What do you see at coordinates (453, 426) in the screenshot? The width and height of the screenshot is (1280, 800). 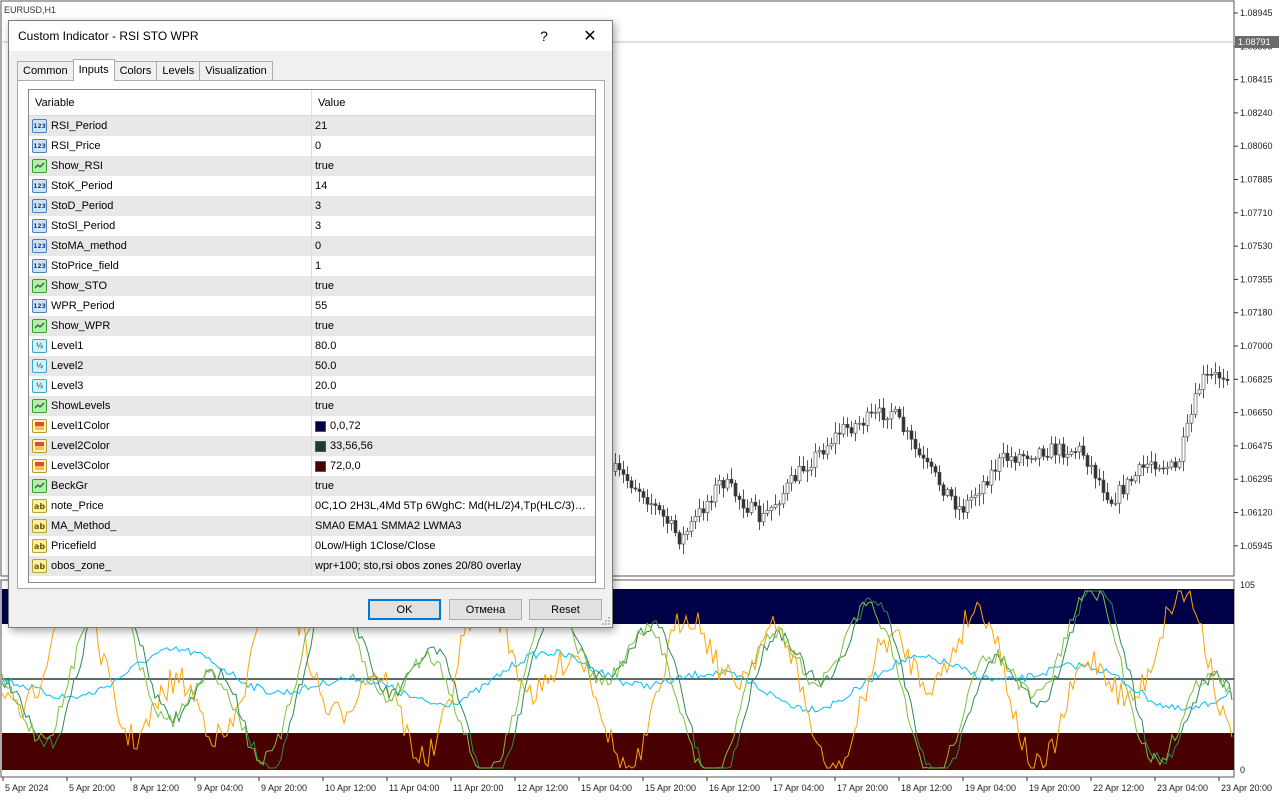 I see `param-value-cell: 0,0,72` at bounding box center [453, 426].